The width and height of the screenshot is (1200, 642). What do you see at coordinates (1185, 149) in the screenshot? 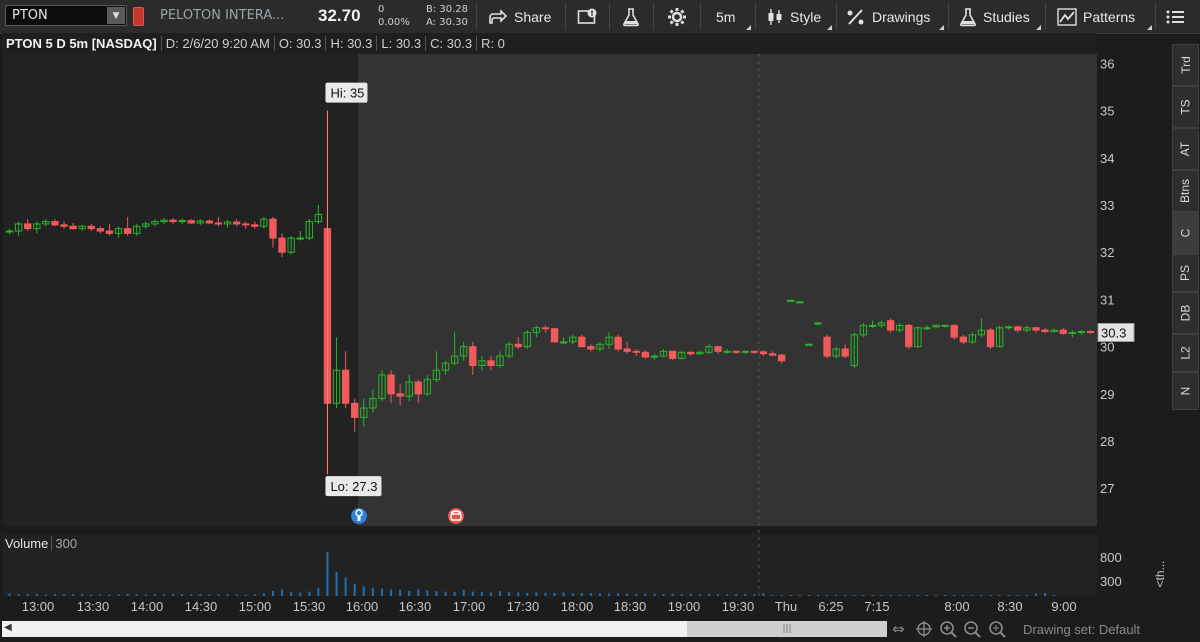
I see `tab-at: AT` at bounding box center [1185, 149].